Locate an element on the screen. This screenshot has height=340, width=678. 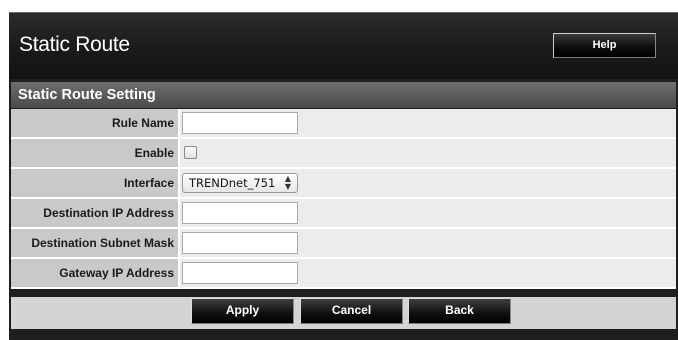
apply-button: Apply is located at coordinates (242, 311).